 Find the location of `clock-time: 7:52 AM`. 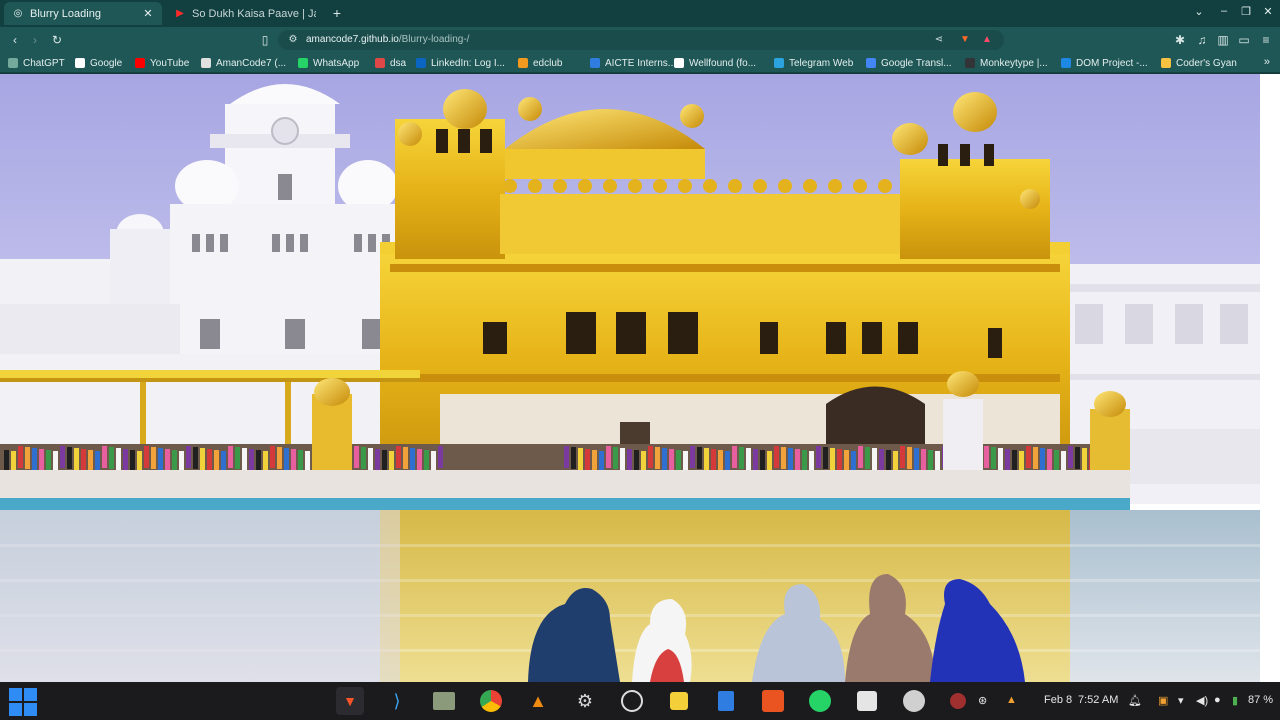

clock-time: 7:52 AM is located at coordinates (1098, 700).